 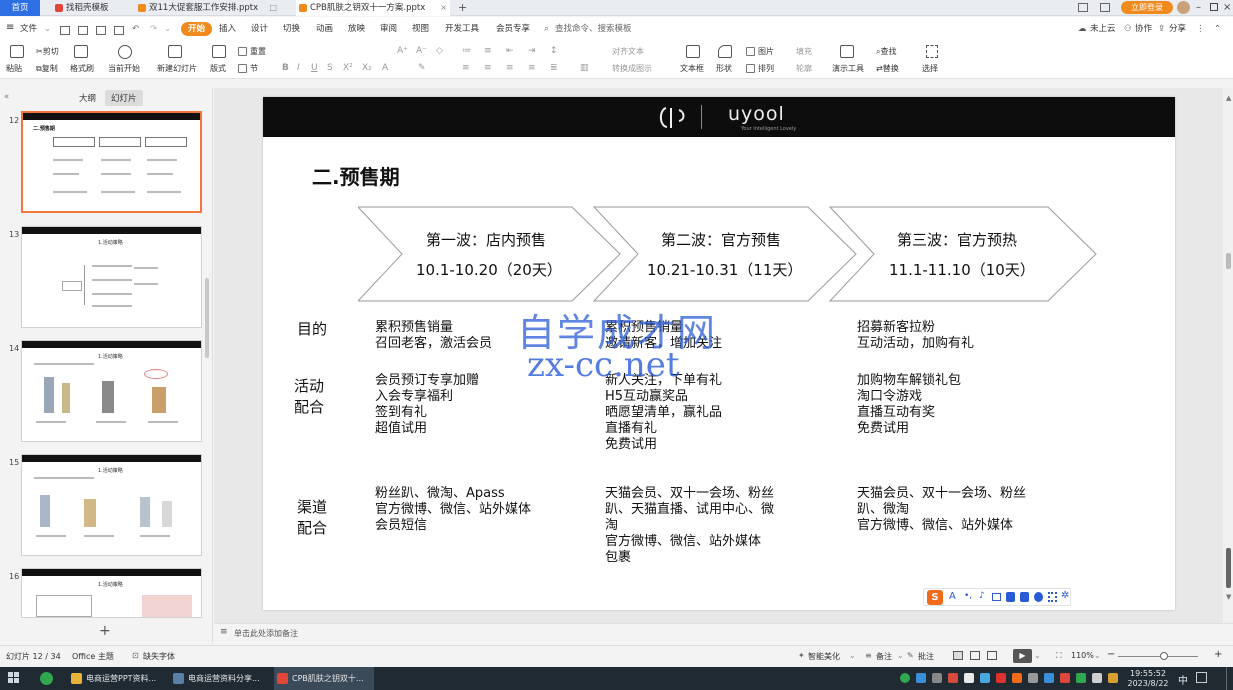 What do you see at coordinates (421, 51) in the screenshot?
I see `font-shrink-icon: A⁻` at bounding box center [421, 51].